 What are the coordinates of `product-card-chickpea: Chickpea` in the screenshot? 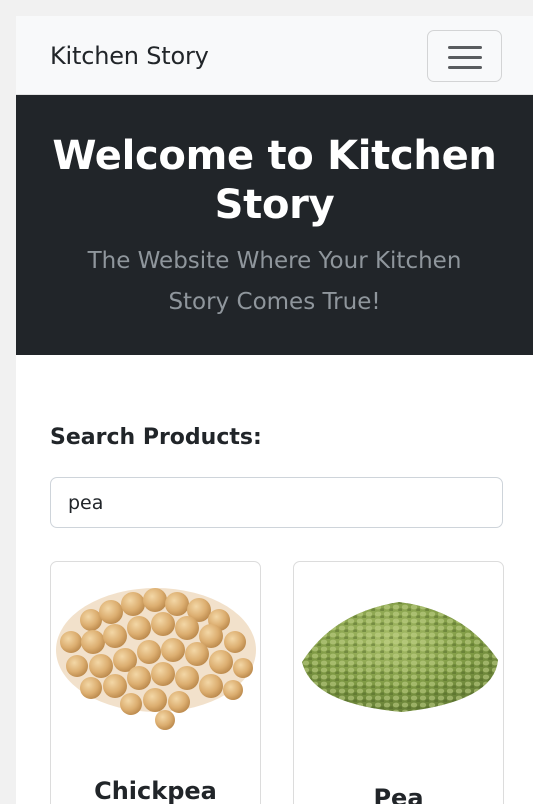 It's located at (155, 682).